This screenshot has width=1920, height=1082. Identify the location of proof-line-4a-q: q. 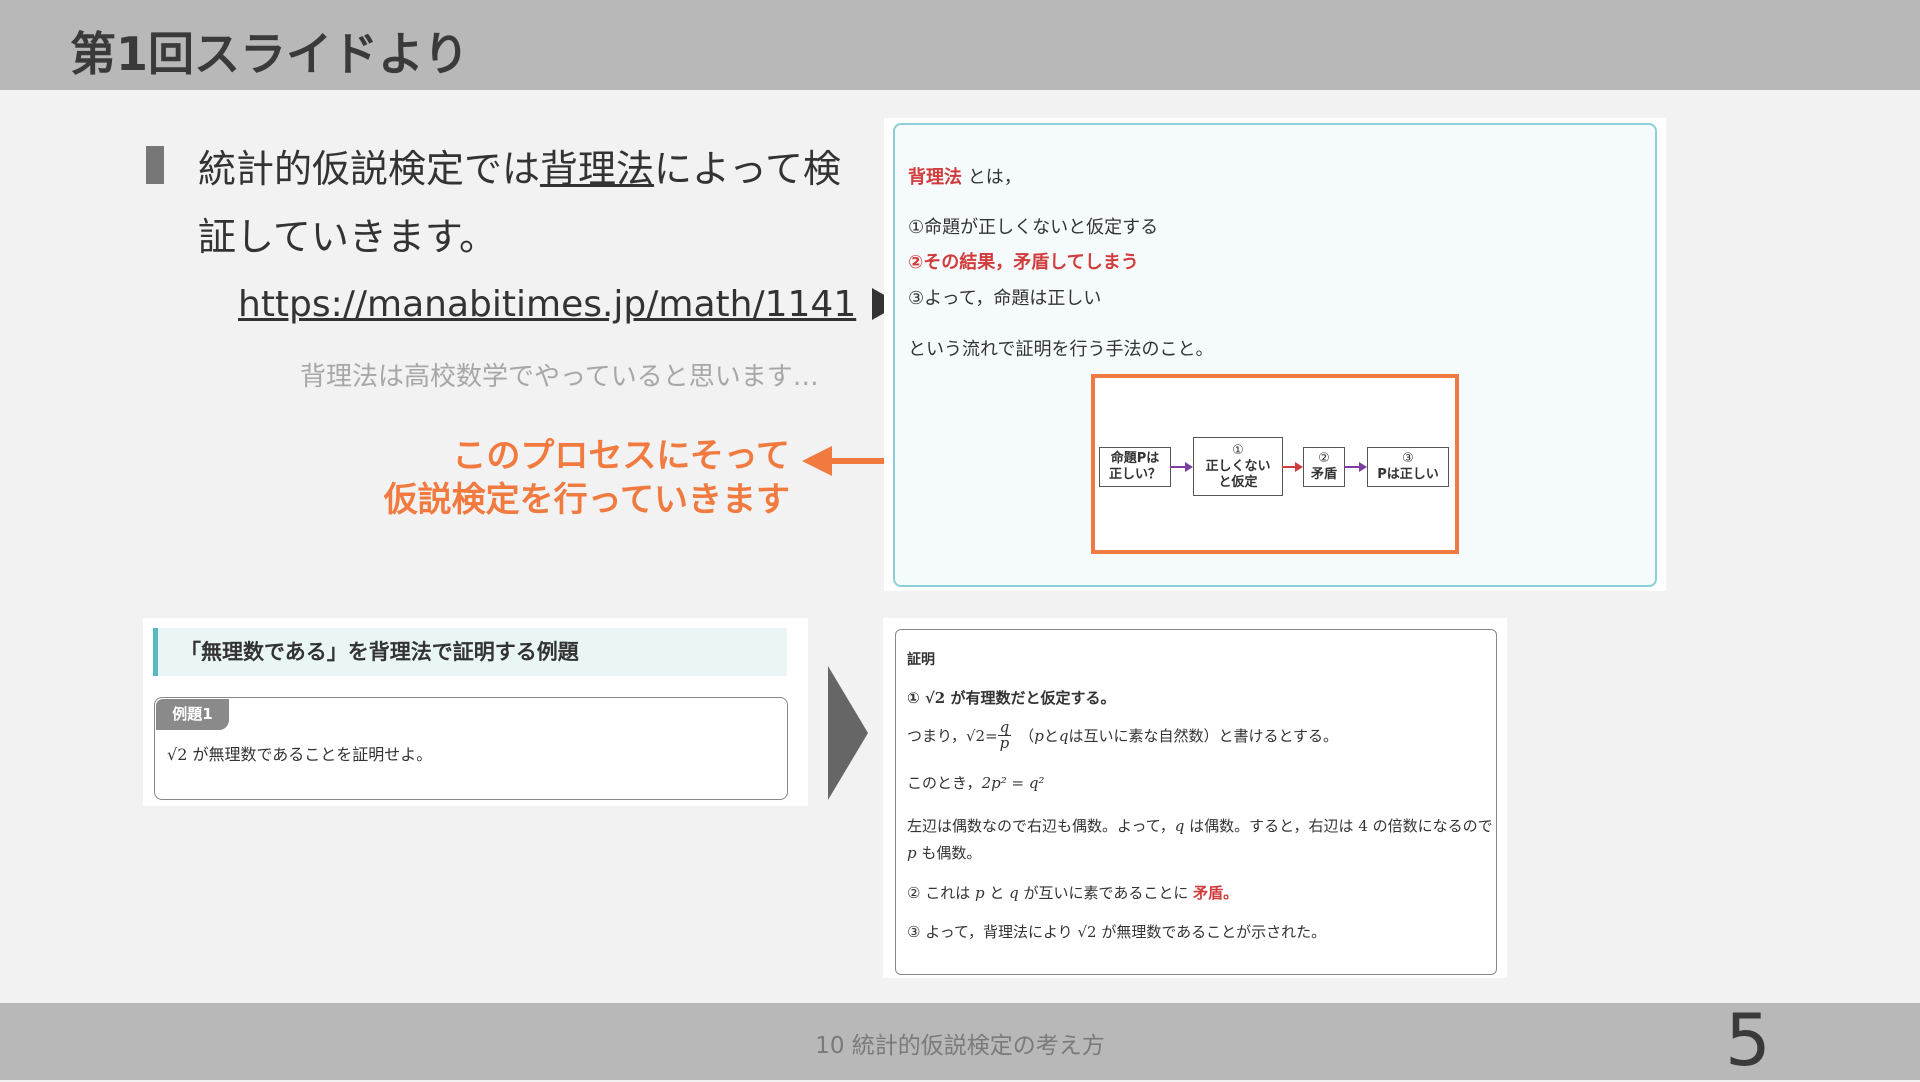
(1179, 826).